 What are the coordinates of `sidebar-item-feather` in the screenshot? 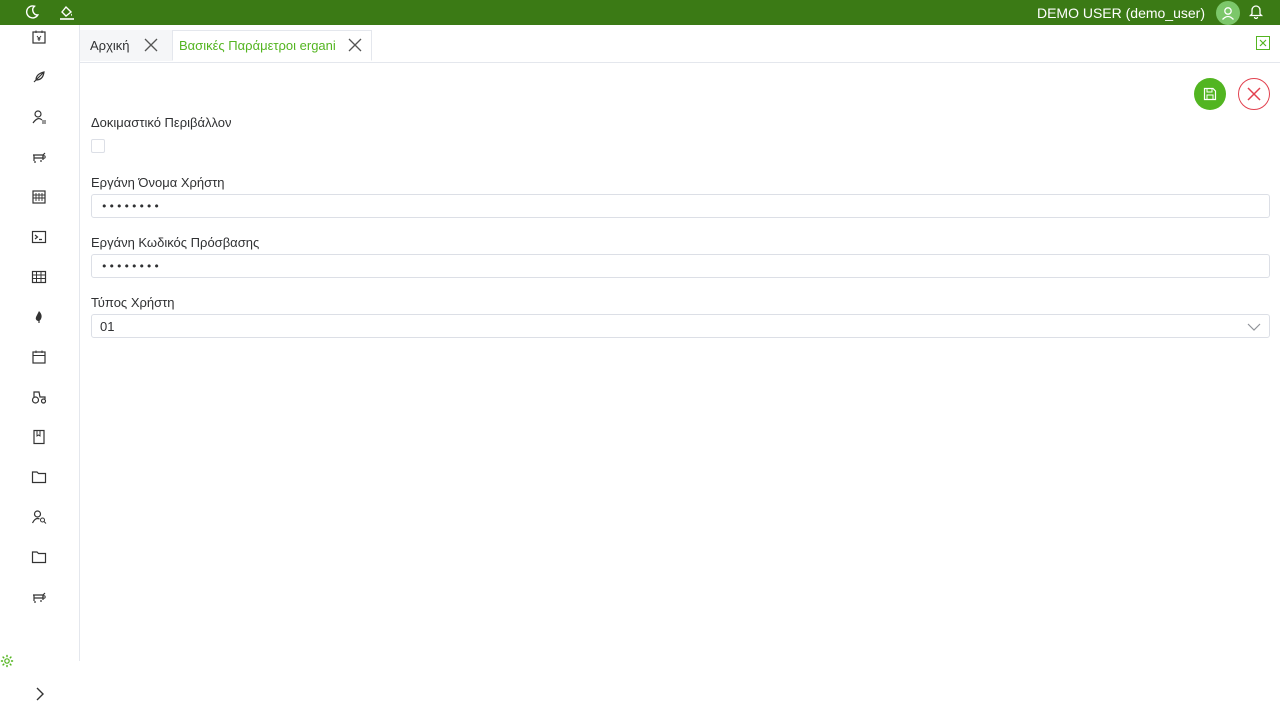 It's located at (39, 77).